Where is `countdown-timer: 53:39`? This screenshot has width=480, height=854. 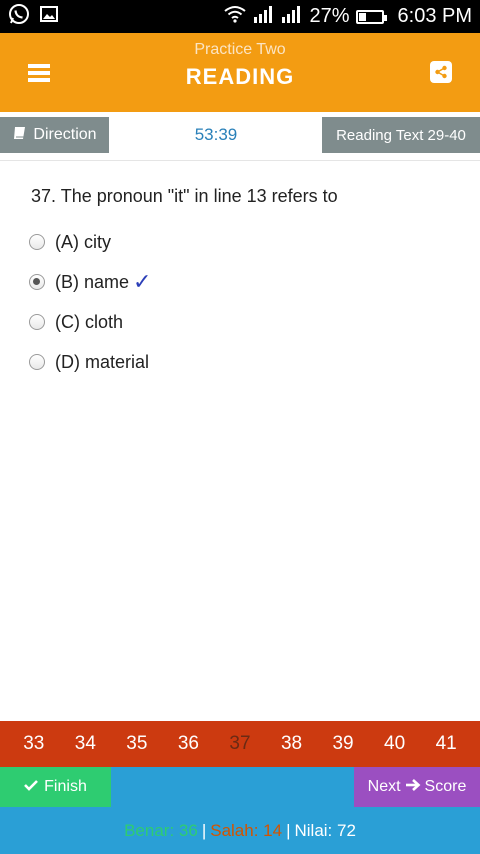
countdown-timer: 53:39 is located at coordinates (216, 134).